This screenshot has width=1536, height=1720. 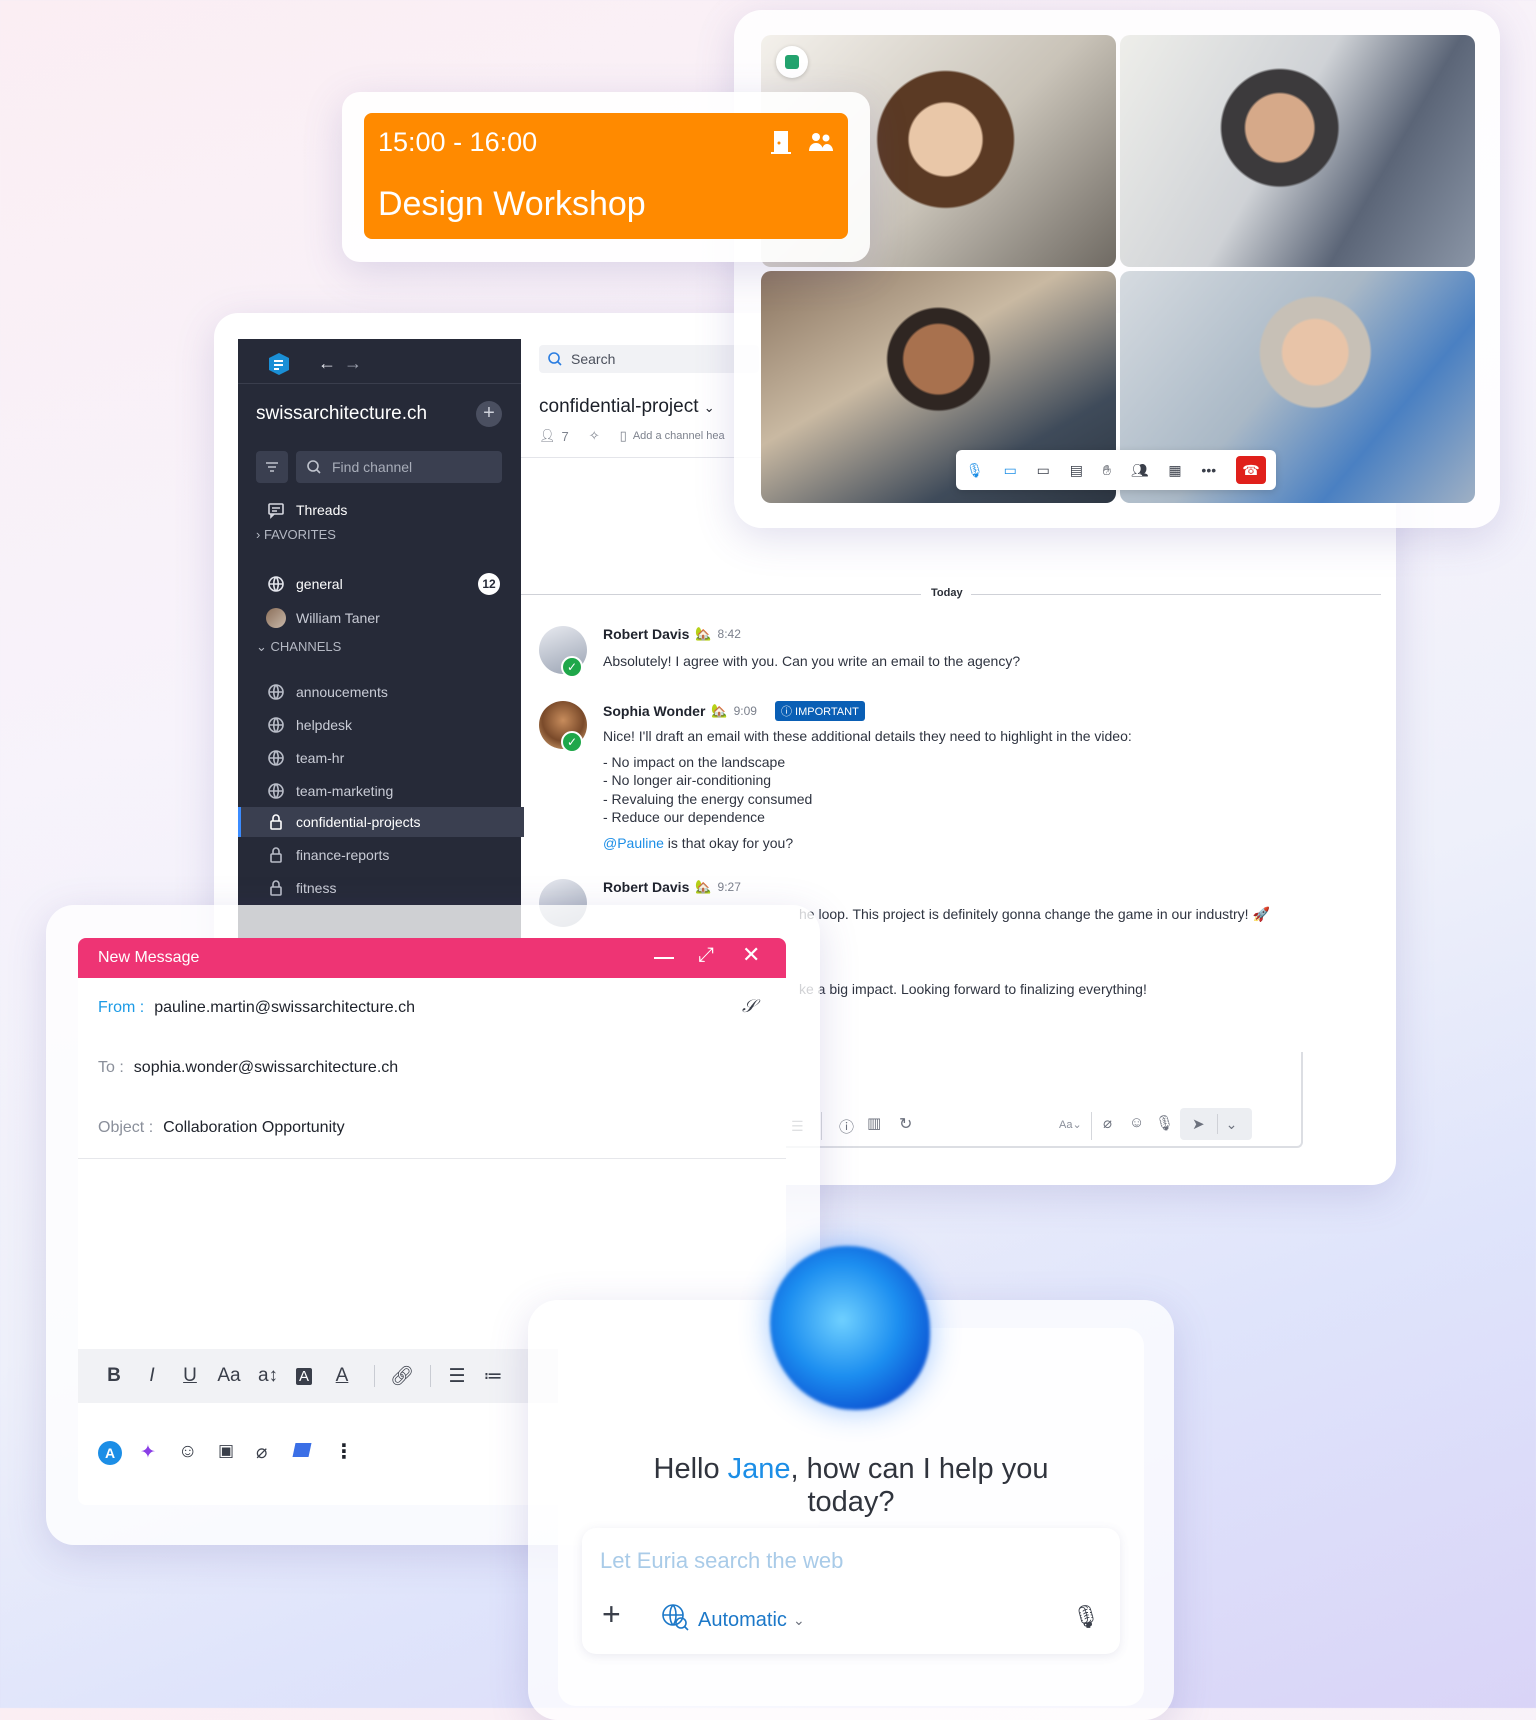 What do you see at coordinates (706, 955) in the screenshot?
I see `expand-icon: ⤢` at bounding box center [706, 955].